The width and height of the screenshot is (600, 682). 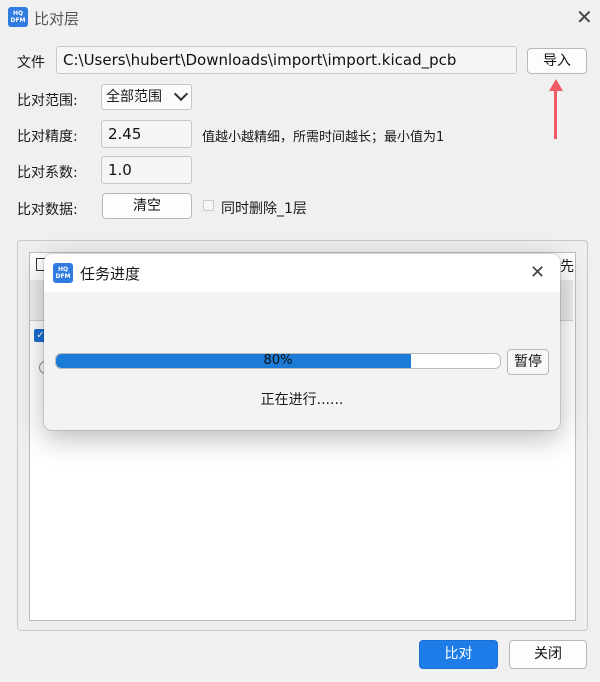 I want to click on coefficient-input: 1.0, so click(x=146, y=170).